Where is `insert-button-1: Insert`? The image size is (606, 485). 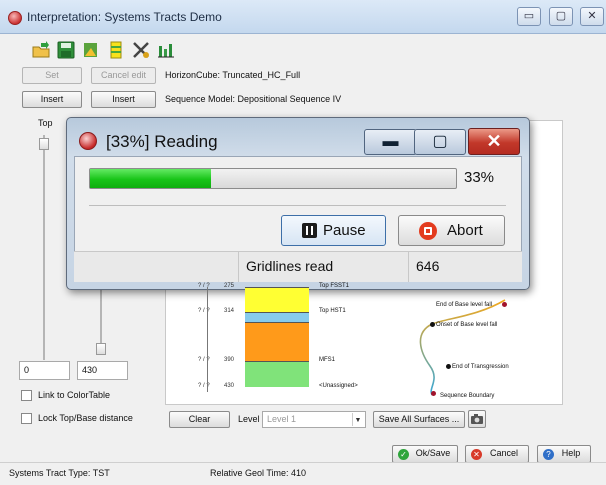 insert-button-1: Insert is located at coordinates (52, 99).